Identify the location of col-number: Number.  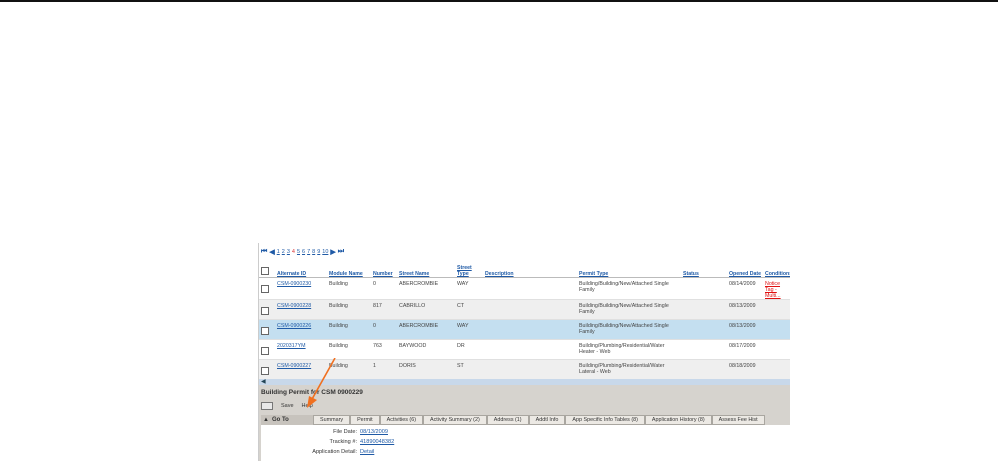
(384, 268).